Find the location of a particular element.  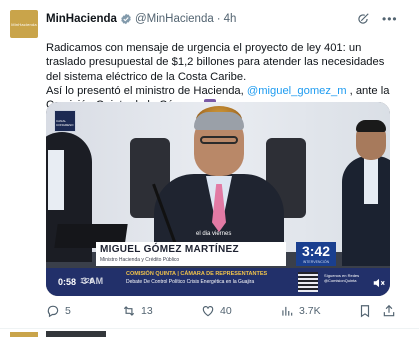

video-controls: 0:58 1:26 is located at coordinates (218, 283).